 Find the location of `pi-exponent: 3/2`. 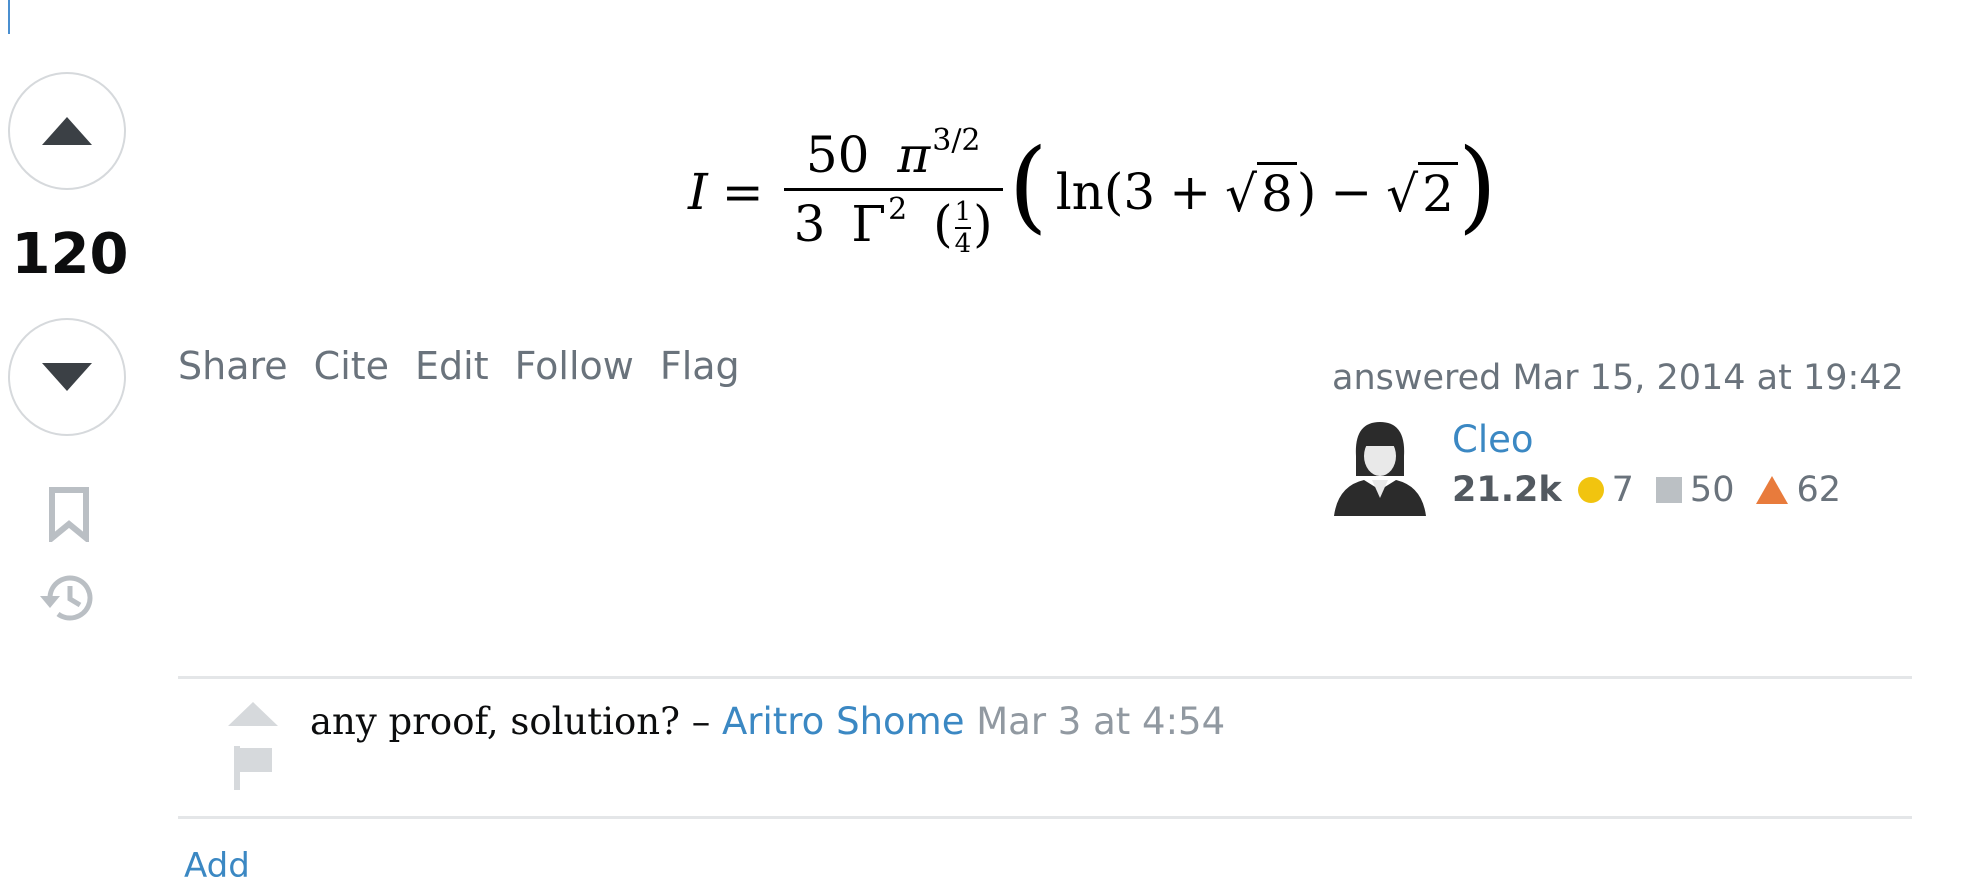

pi-exponent: 3/2 is located at coordinates (956, 140).